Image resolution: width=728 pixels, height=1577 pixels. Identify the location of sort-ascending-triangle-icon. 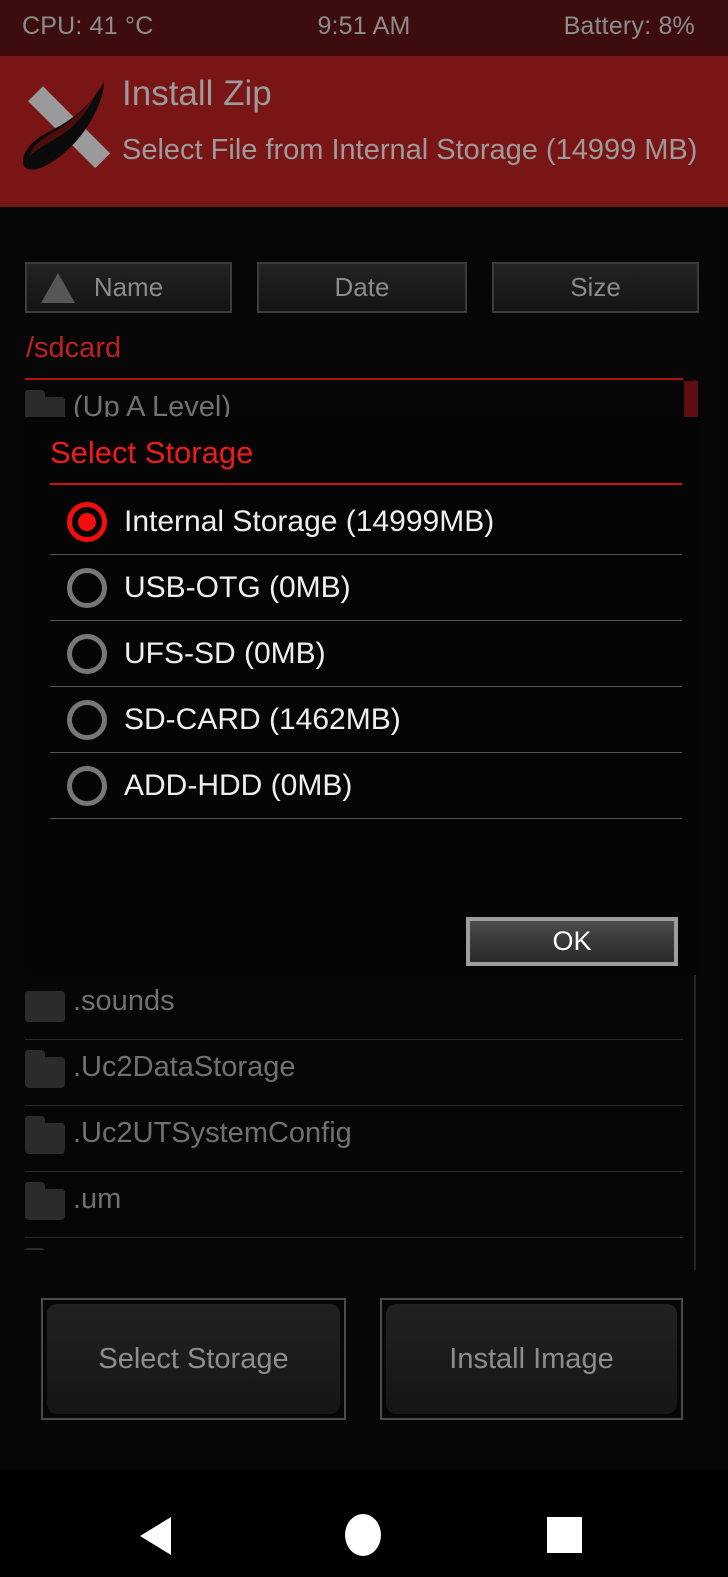
(58, 287).